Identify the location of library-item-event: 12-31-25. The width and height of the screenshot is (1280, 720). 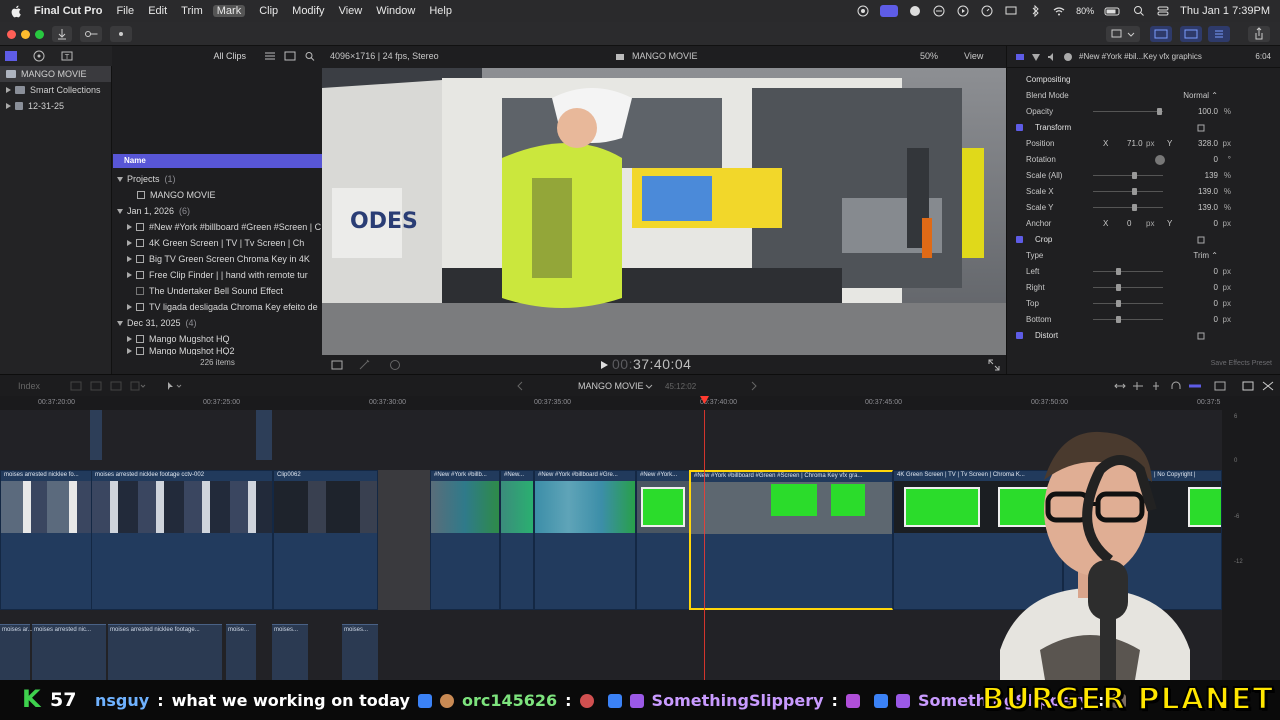
(55, 106).